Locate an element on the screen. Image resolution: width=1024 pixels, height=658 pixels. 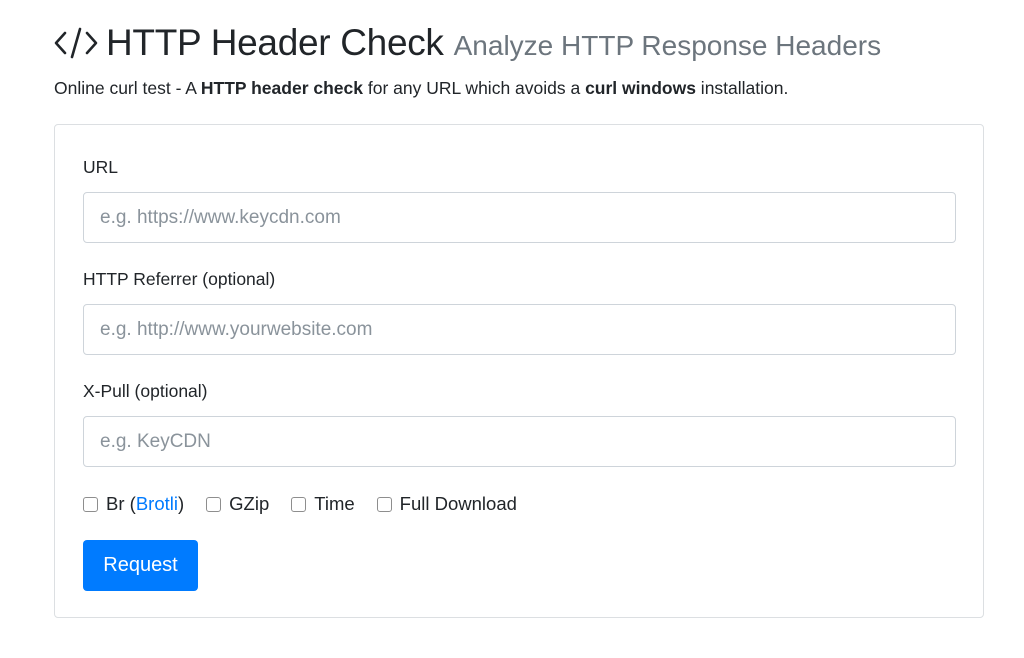
brotli-link: Brotli is located at coordinates (157, 503).